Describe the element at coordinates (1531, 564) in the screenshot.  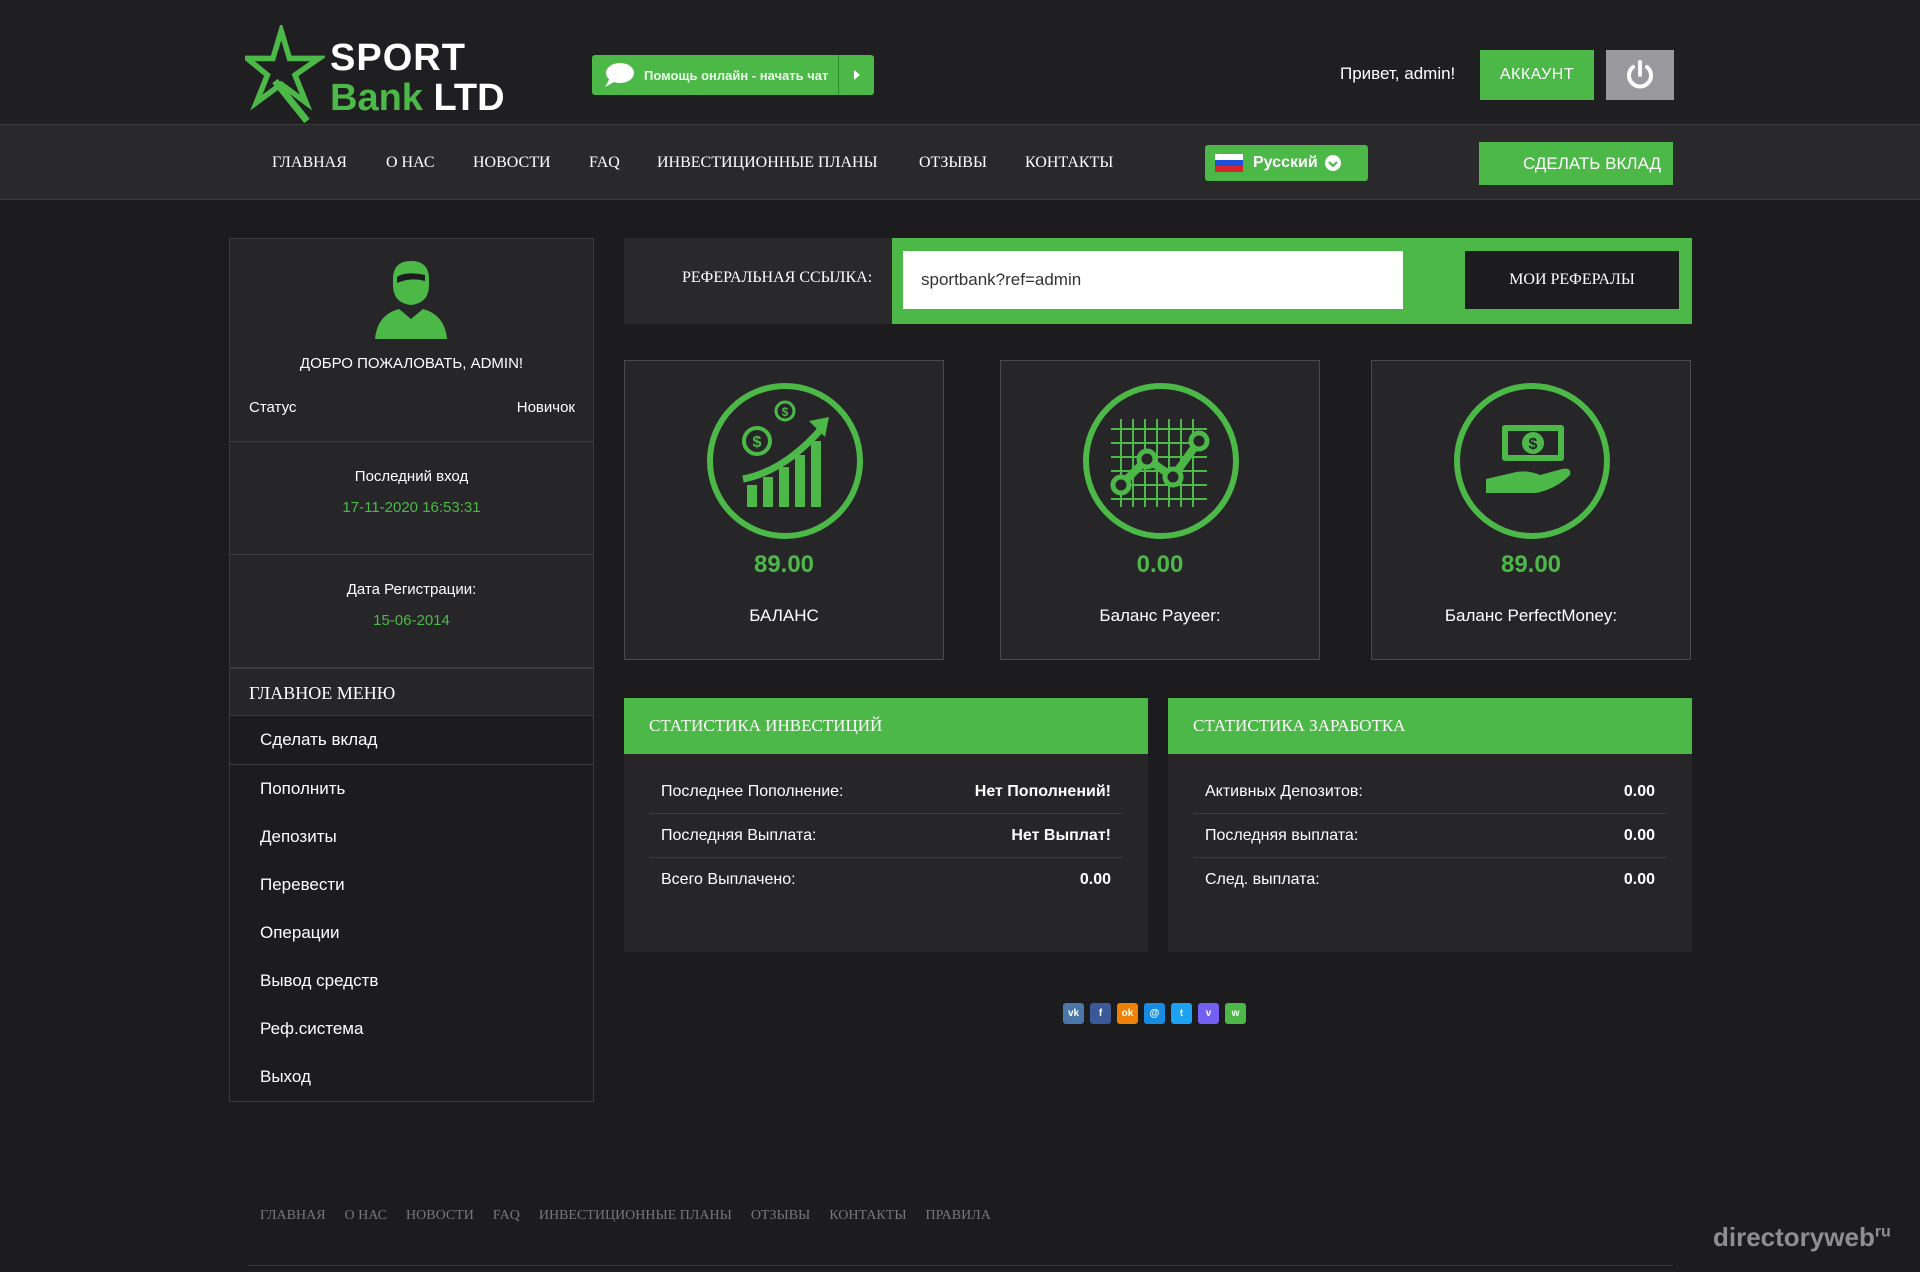
I see `perfectmoney-balance-amount: 89.00` at that location.